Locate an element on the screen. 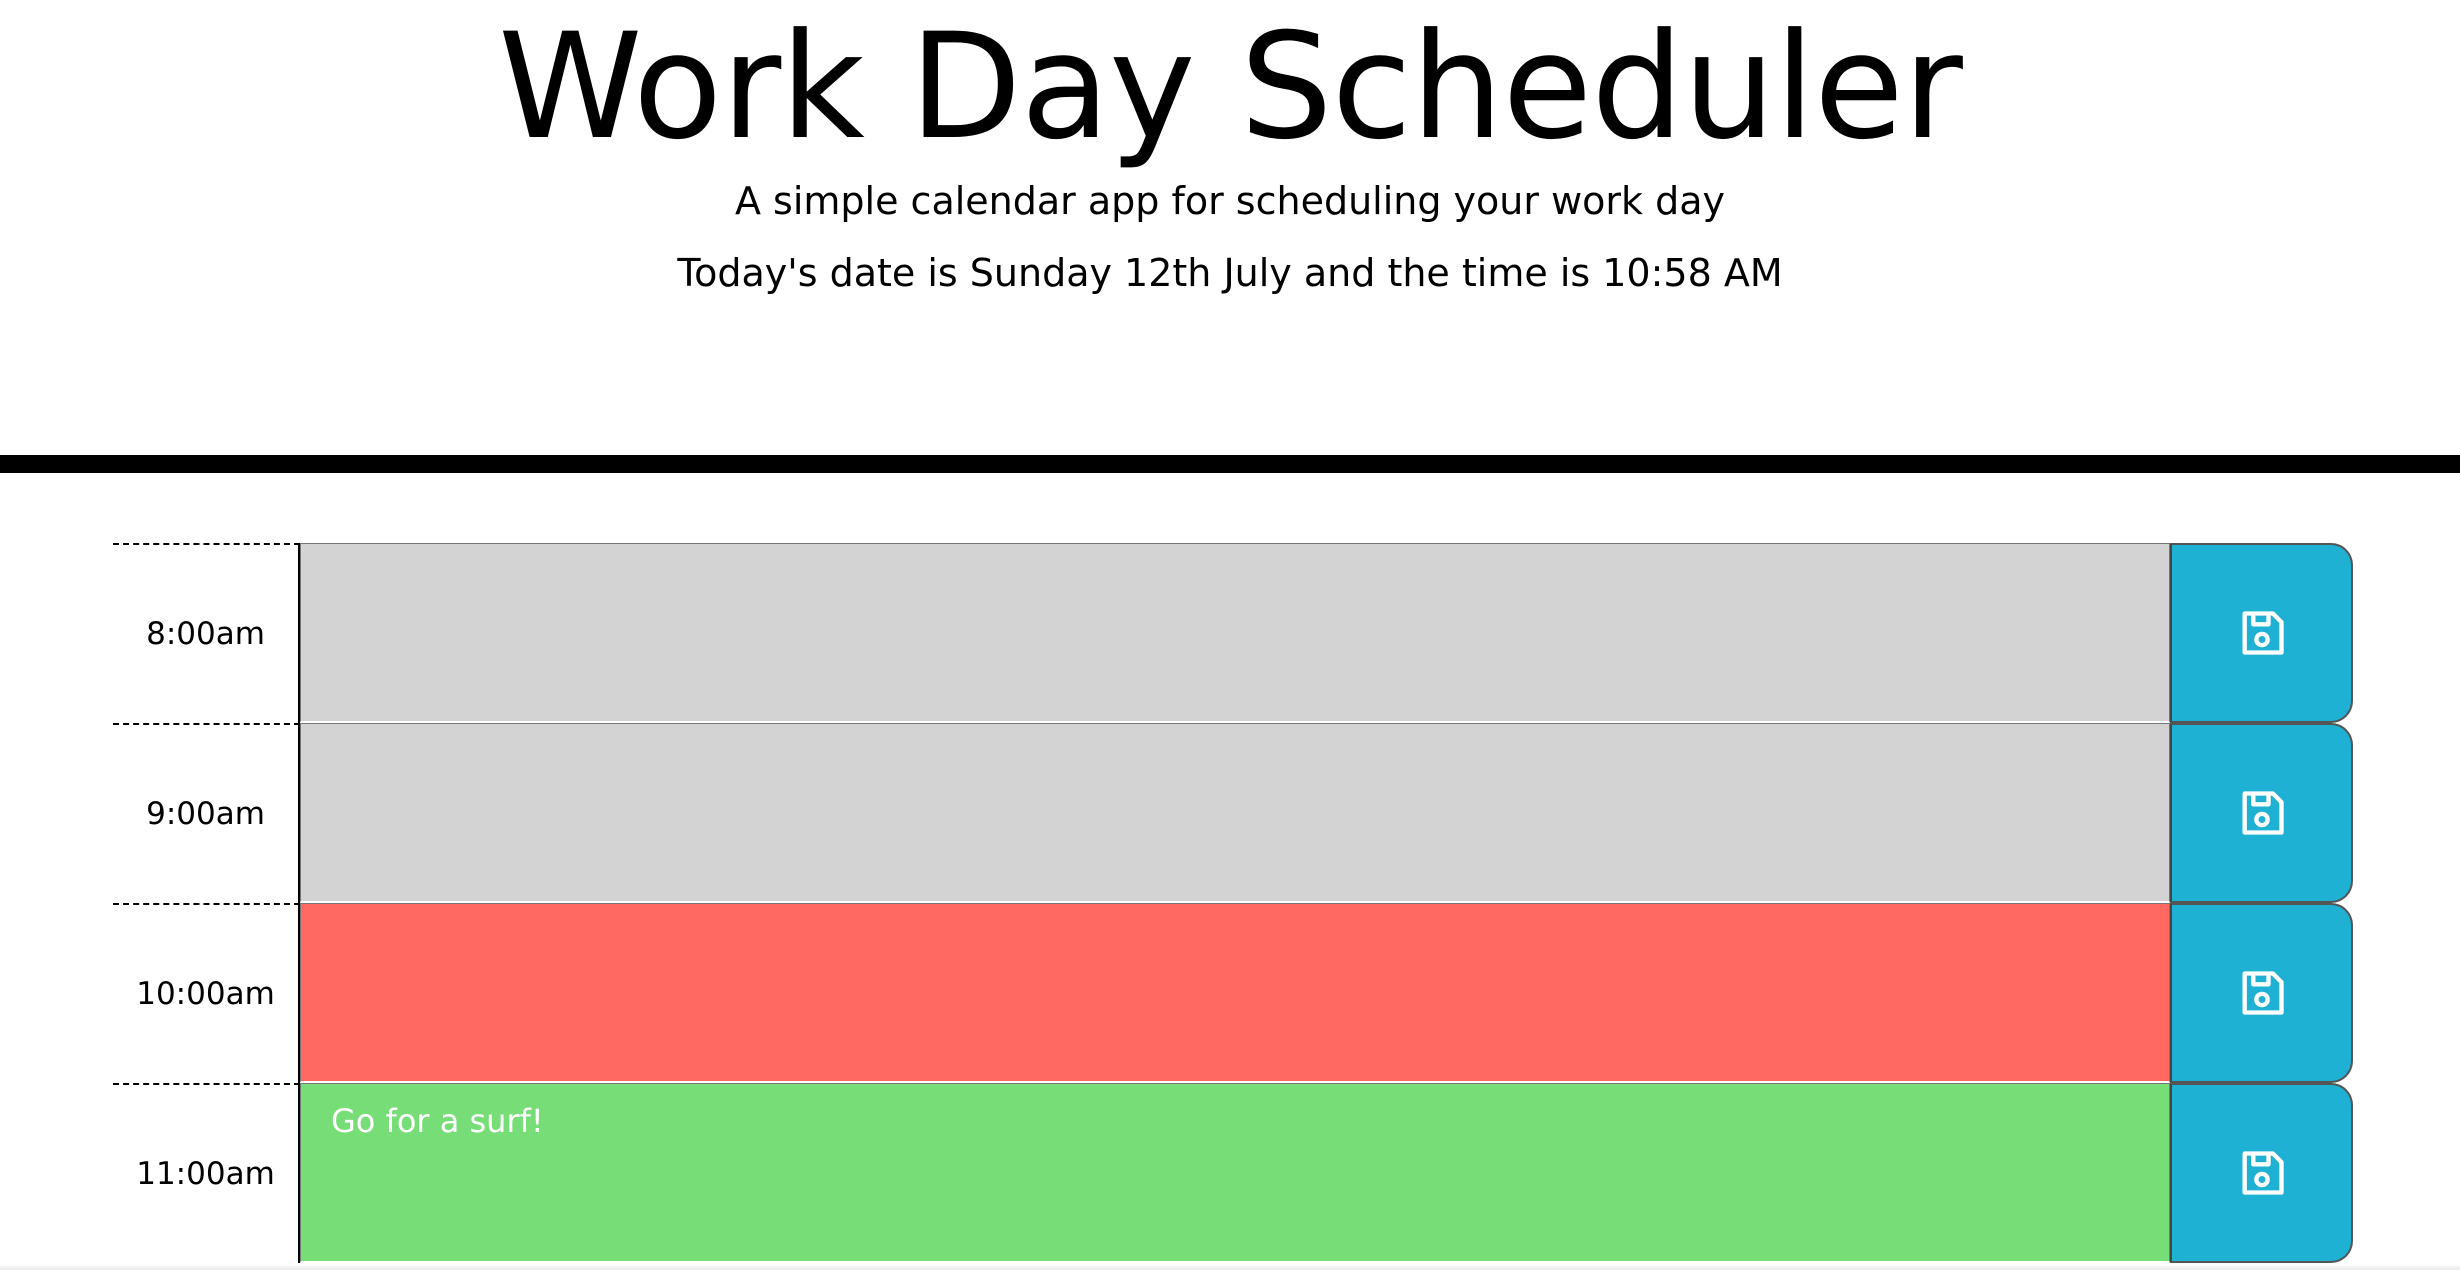 This screenshot has width=2460, height=1270. hour-label: 10:00am is located at coordinates (206, 993).